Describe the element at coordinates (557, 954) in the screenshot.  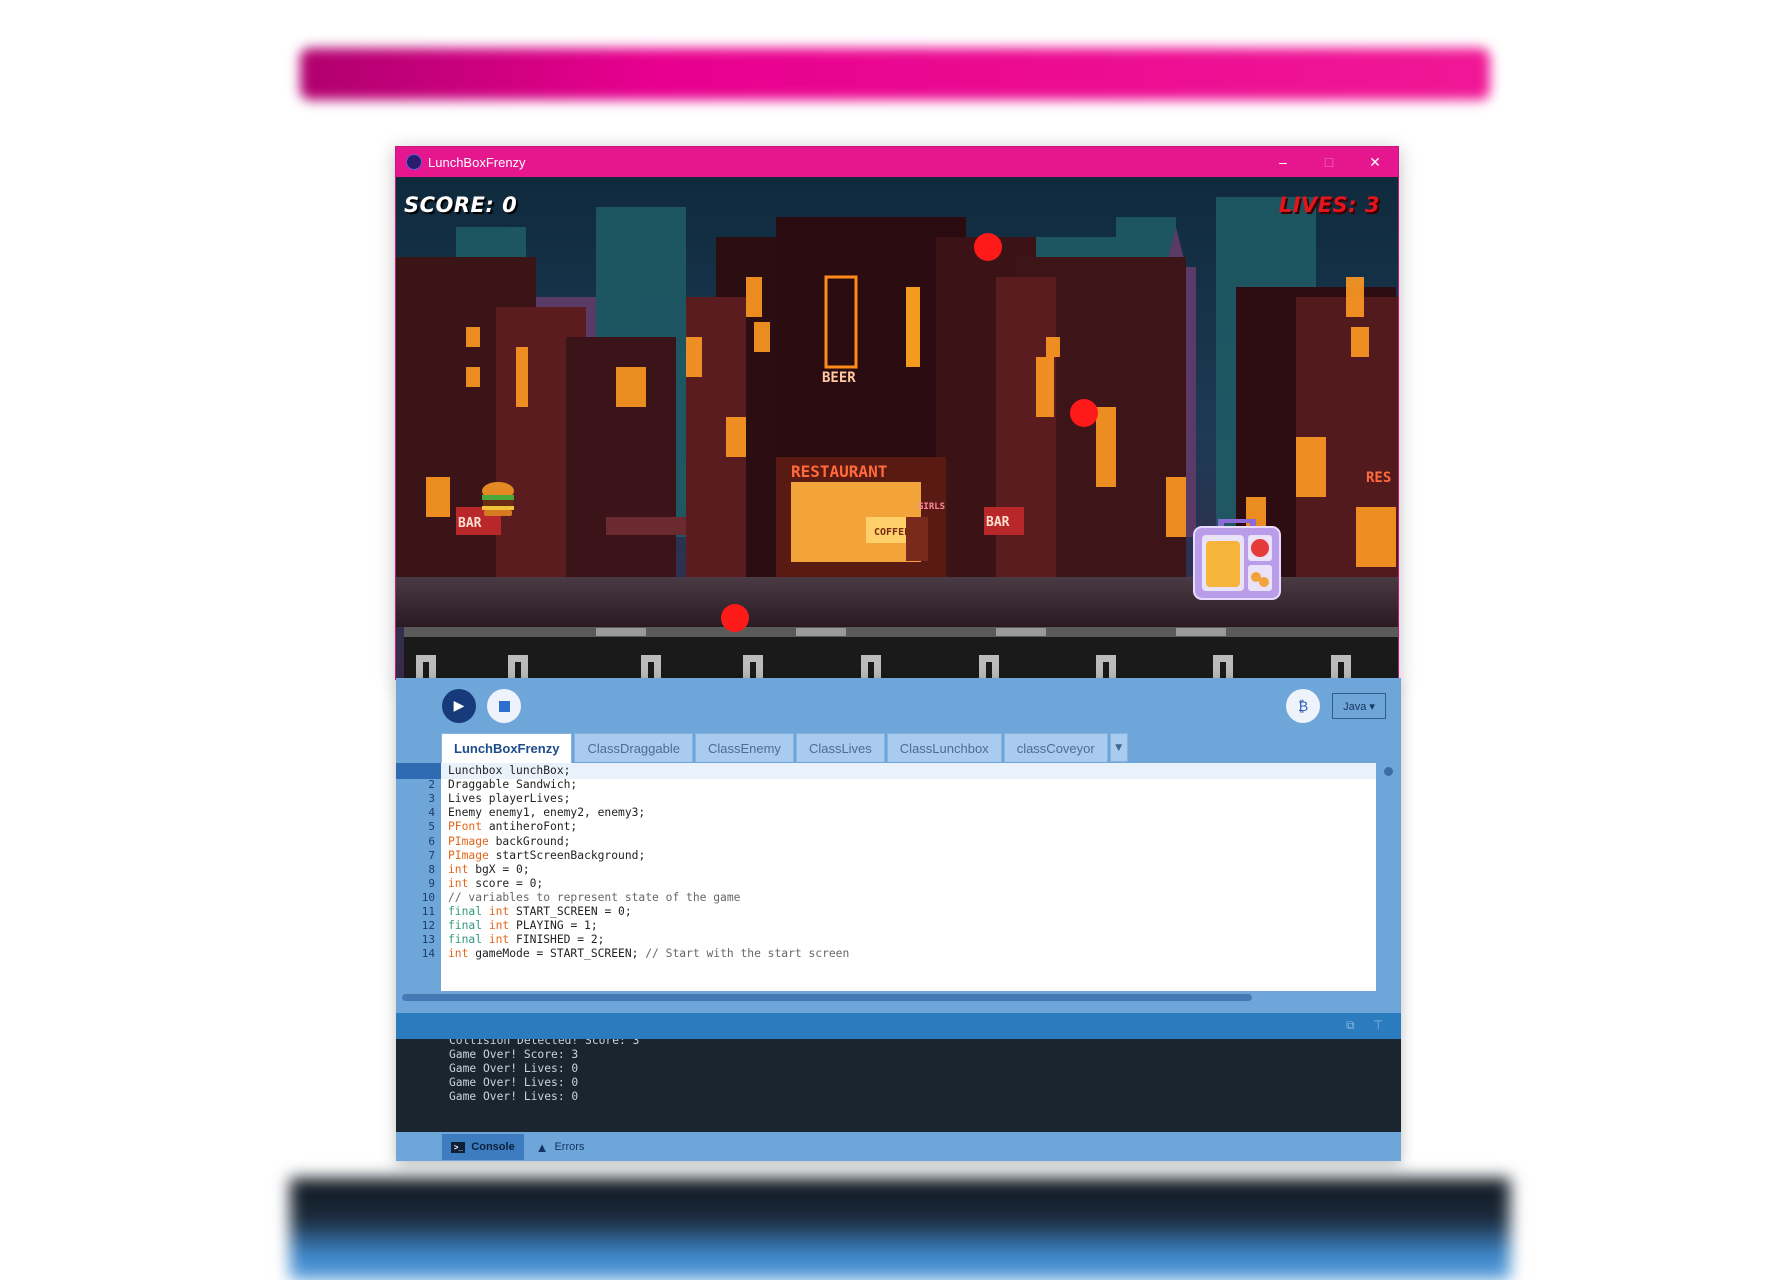
I see `code-token: gameMode = START_SCREEN;` at that location.